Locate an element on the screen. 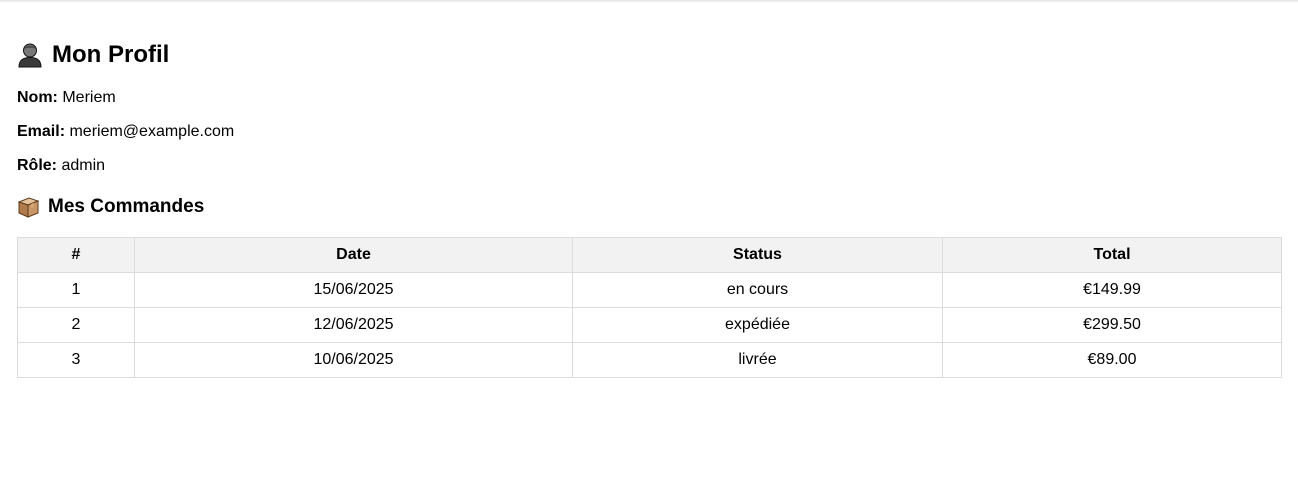  column-header-date: Date is located at coordinates (353, 255).